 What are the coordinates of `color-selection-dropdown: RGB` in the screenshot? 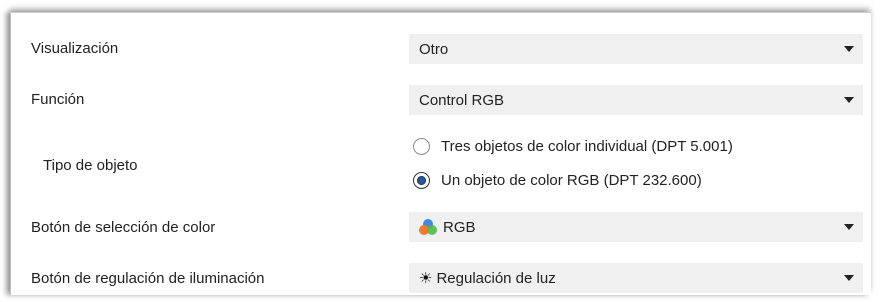 It's located at (636, 227).